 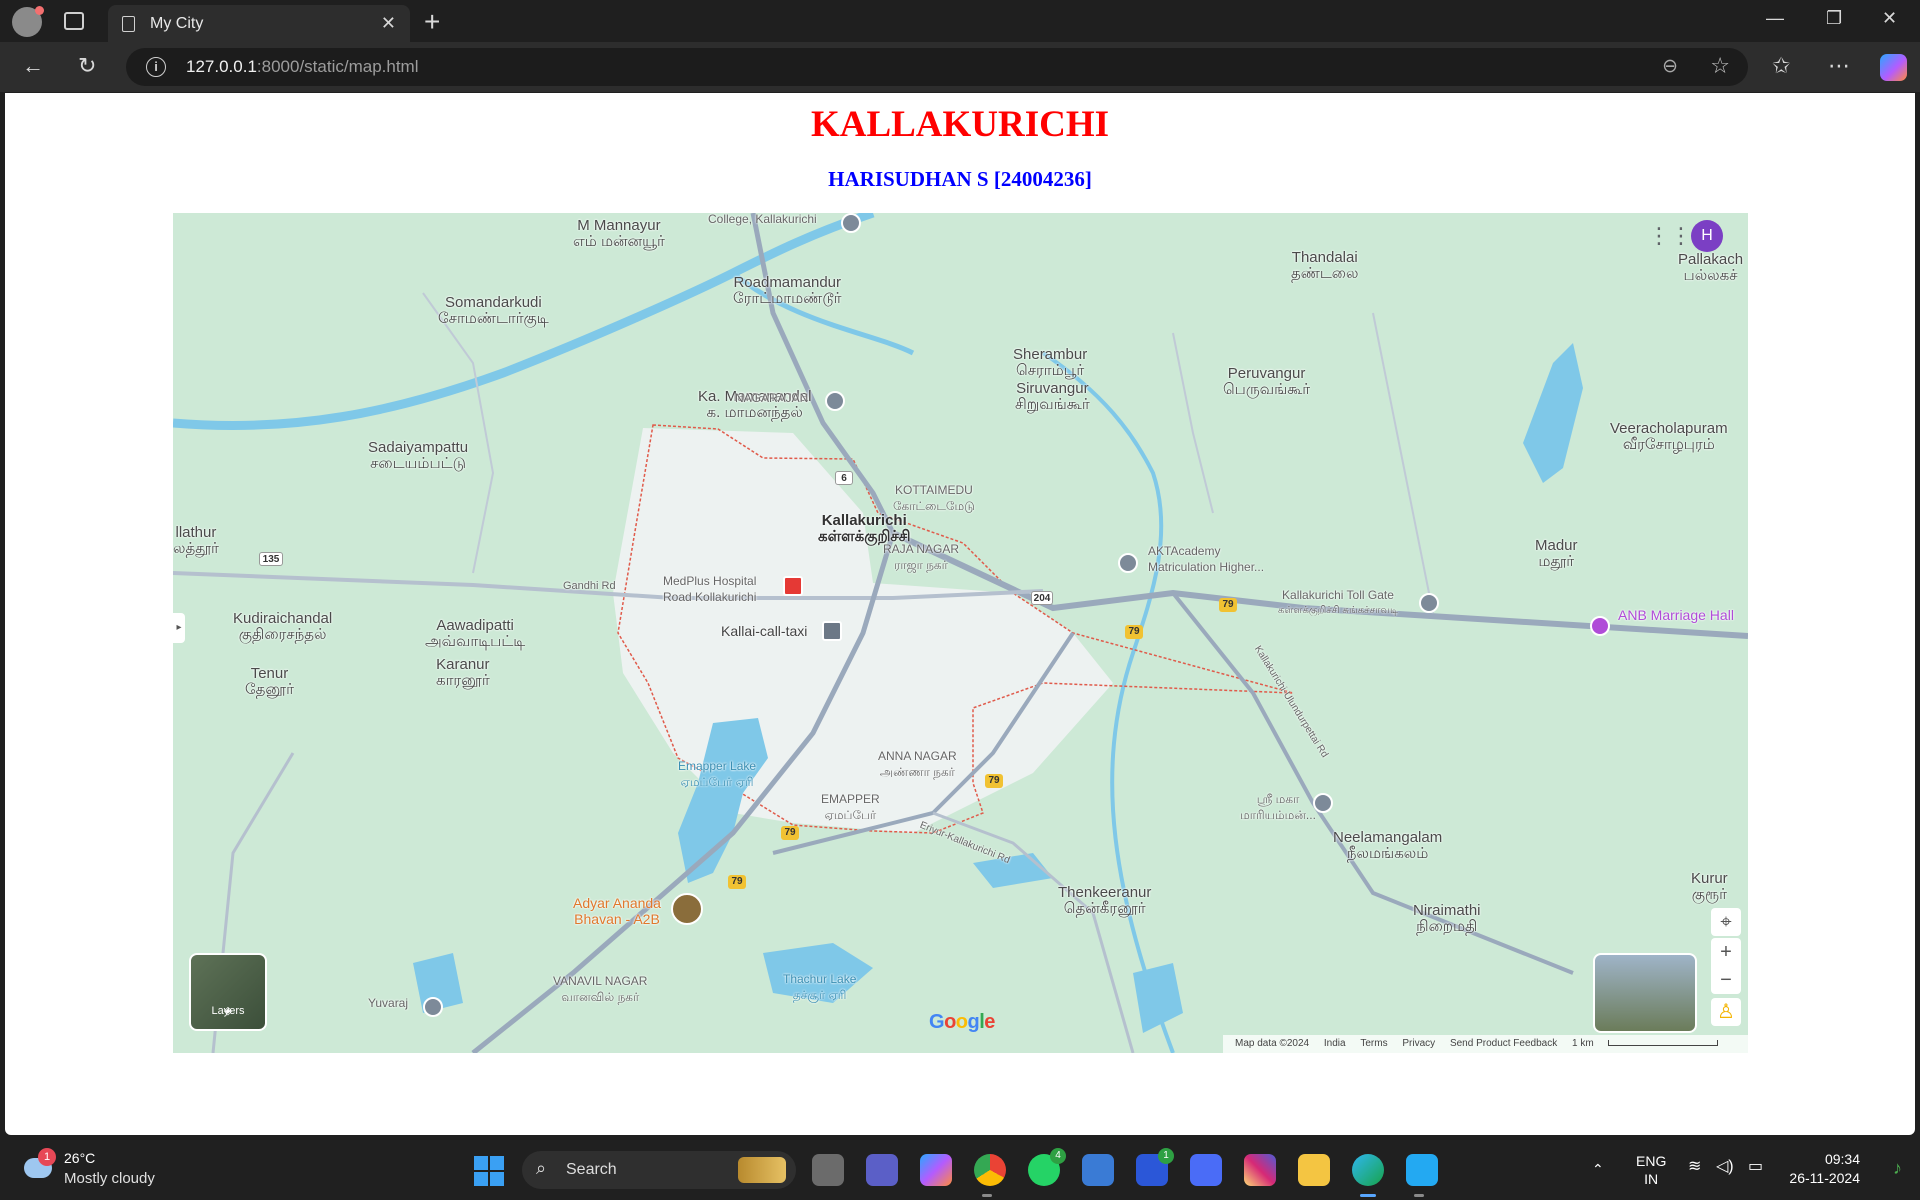 What do you see at coordinates (832, 631) in the screenshot?
I see `taxi-pin-icon` at bounding box center [832, 631].